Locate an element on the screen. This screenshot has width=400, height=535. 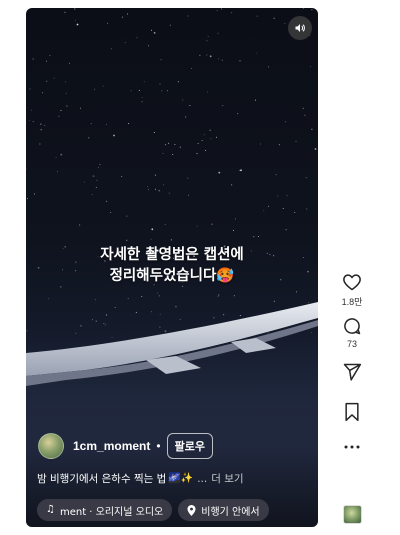
comment-action: 73 is located at coordinates (352, 333).